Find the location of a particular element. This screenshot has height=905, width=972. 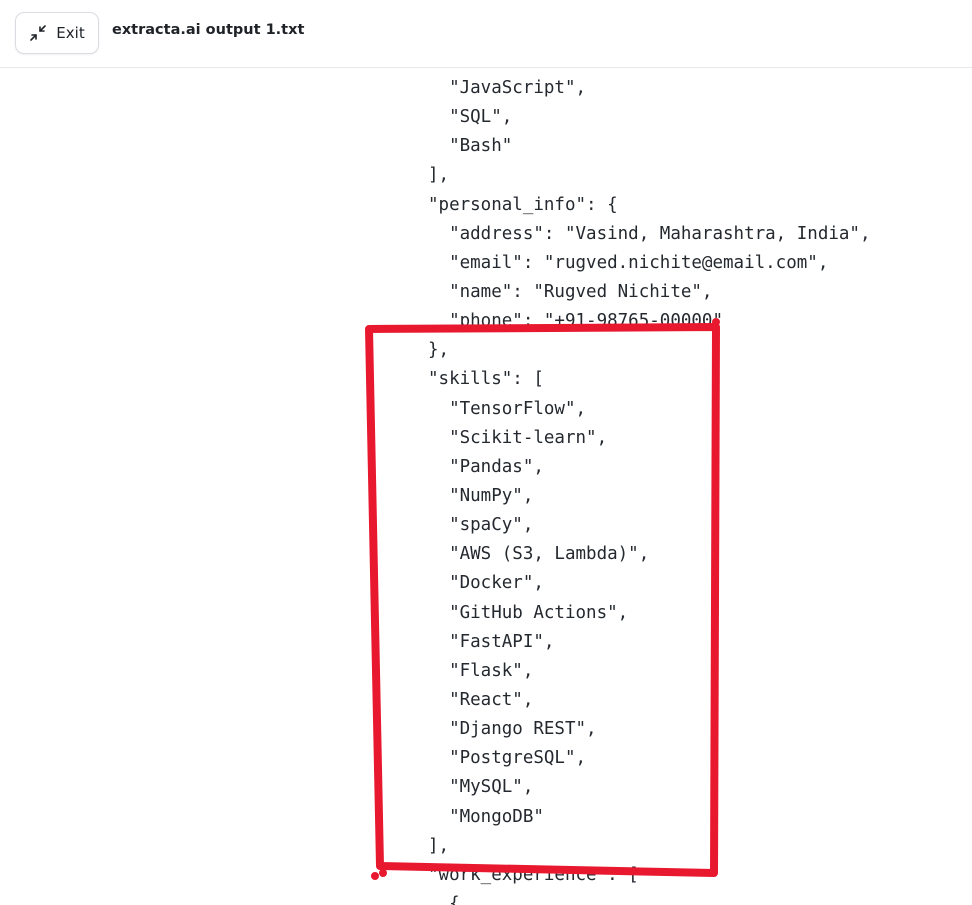

minimize-arrows-icon is located at coordinates (38, 33).